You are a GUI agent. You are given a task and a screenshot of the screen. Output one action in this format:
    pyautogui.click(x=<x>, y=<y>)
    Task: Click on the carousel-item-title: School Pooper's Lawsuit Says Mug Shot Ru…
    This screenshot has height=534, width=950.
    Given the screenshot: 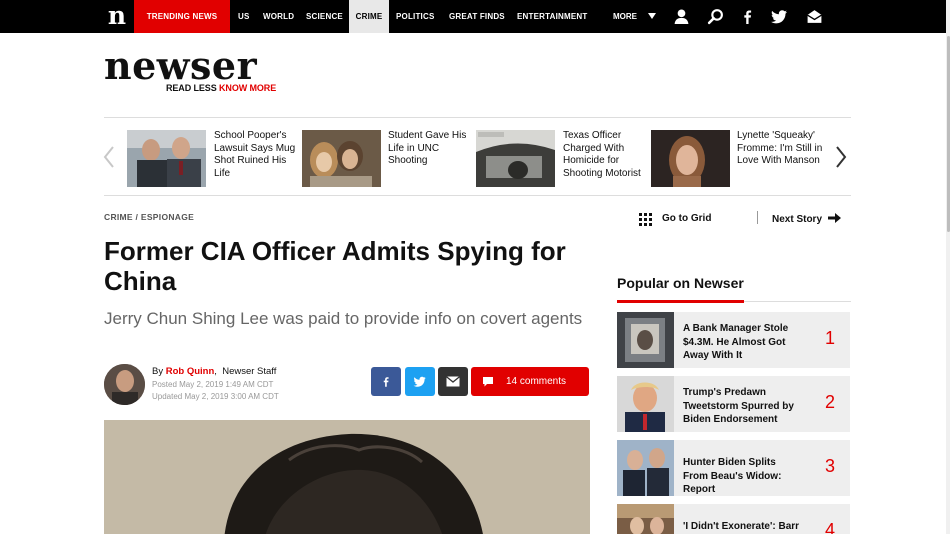 What is the action you would take?
    pyautogui.click(x=259, y=155)
    